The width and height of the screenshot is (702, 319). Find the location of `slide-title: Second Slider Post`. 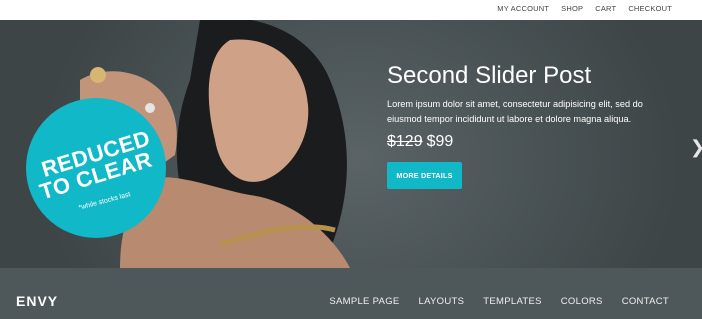

slide-title: Second Slider Post is located at coordinates (489, 75).